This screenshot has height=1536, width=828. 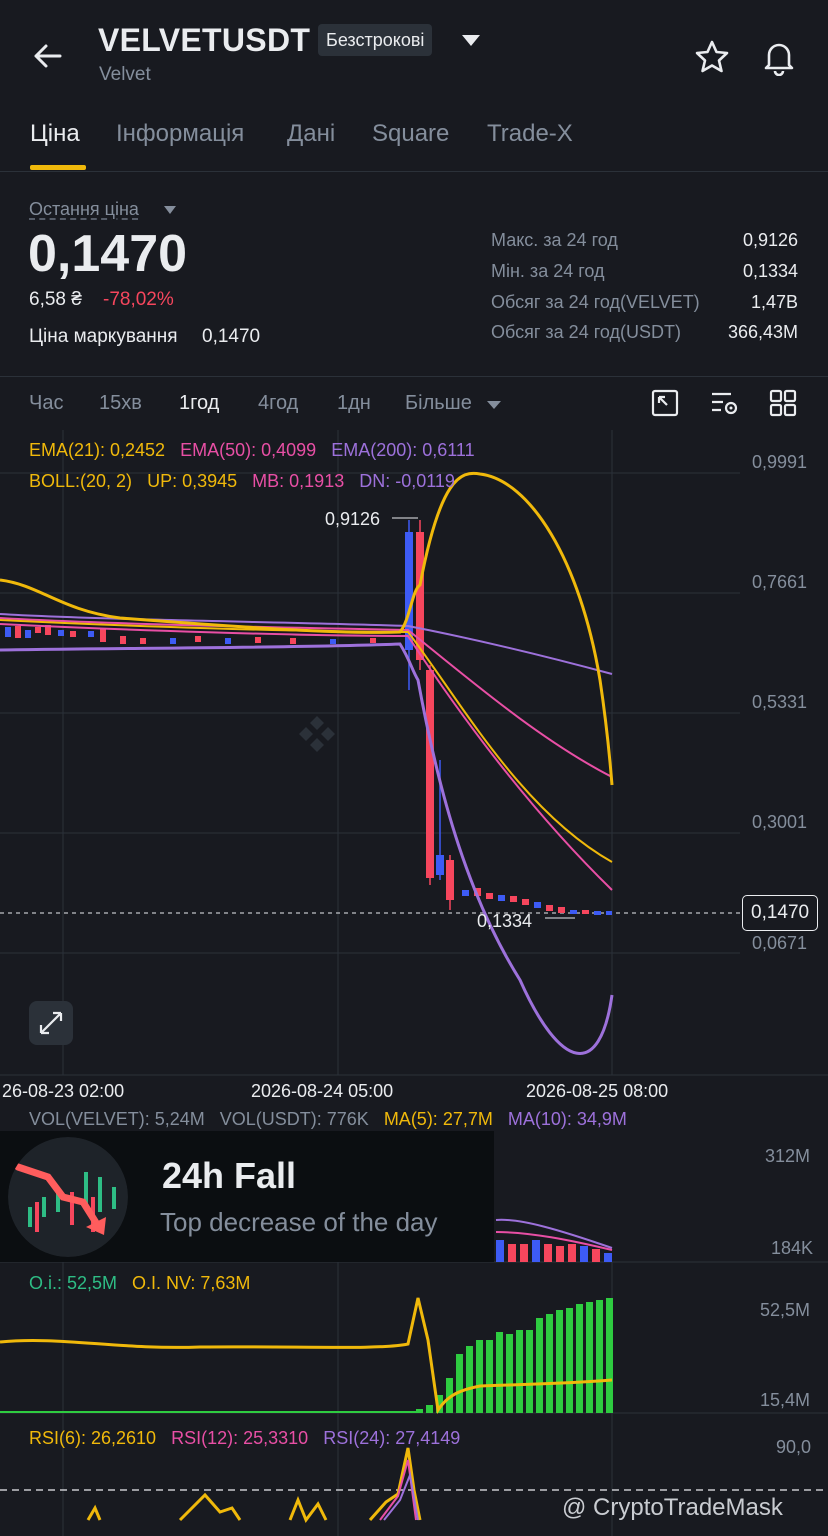 I want to click on oi-axis-label: 52,5M, so click(x=785, y=1310).